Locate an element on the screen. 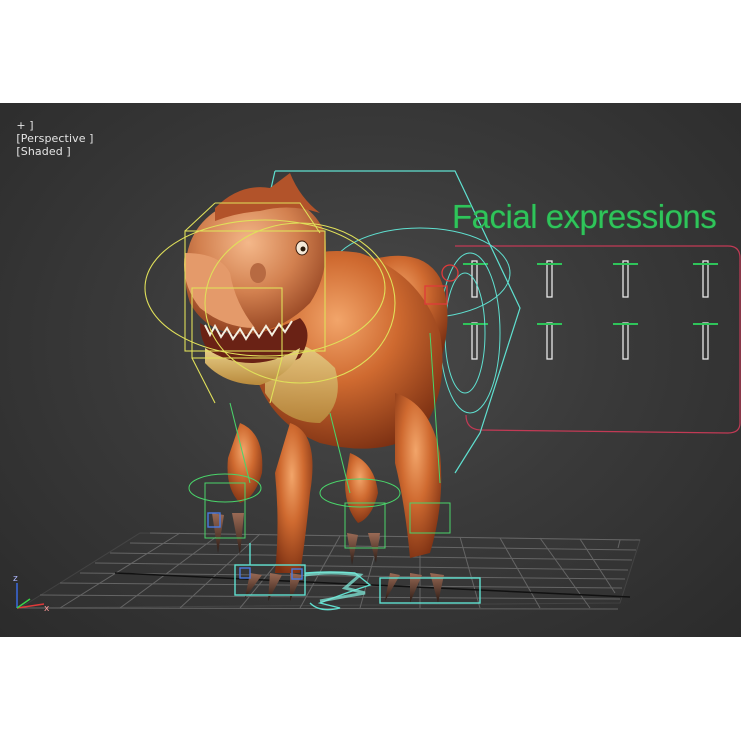  facial-slider-controls is located at coordinates (590, 310).